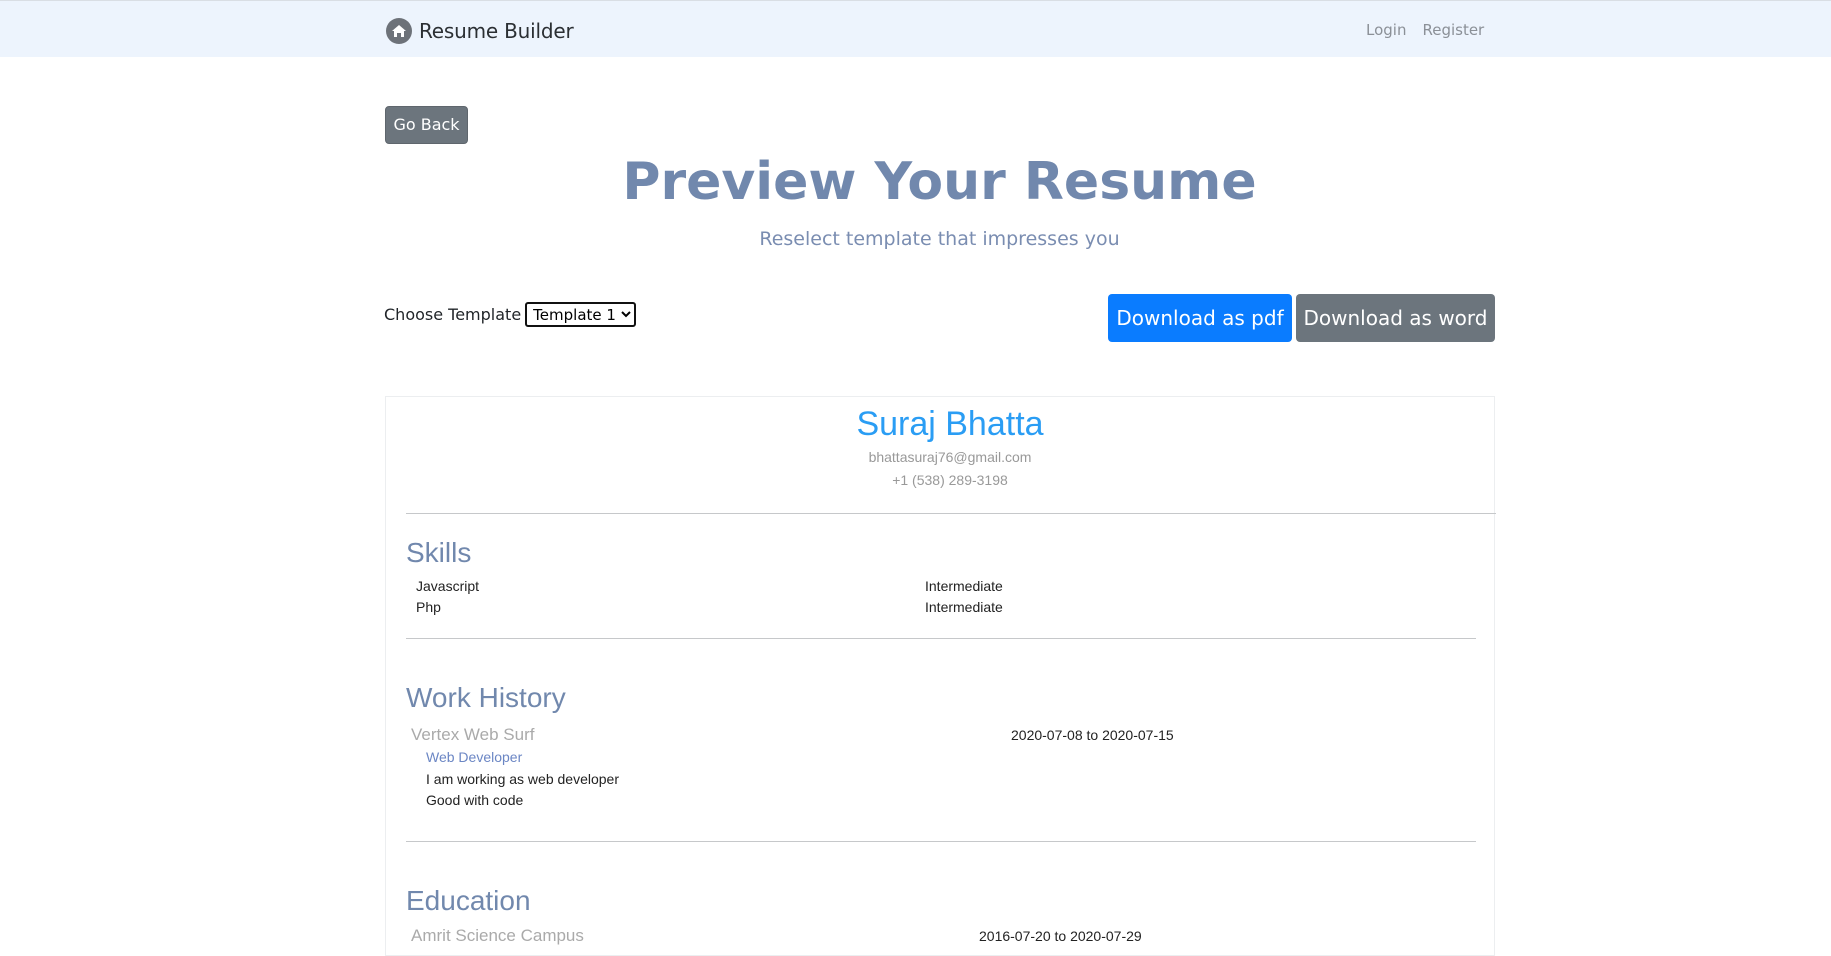  Describe the element at coordinates (439, 552) in the screenshot. I see `skills-heading: Skills` at that location.